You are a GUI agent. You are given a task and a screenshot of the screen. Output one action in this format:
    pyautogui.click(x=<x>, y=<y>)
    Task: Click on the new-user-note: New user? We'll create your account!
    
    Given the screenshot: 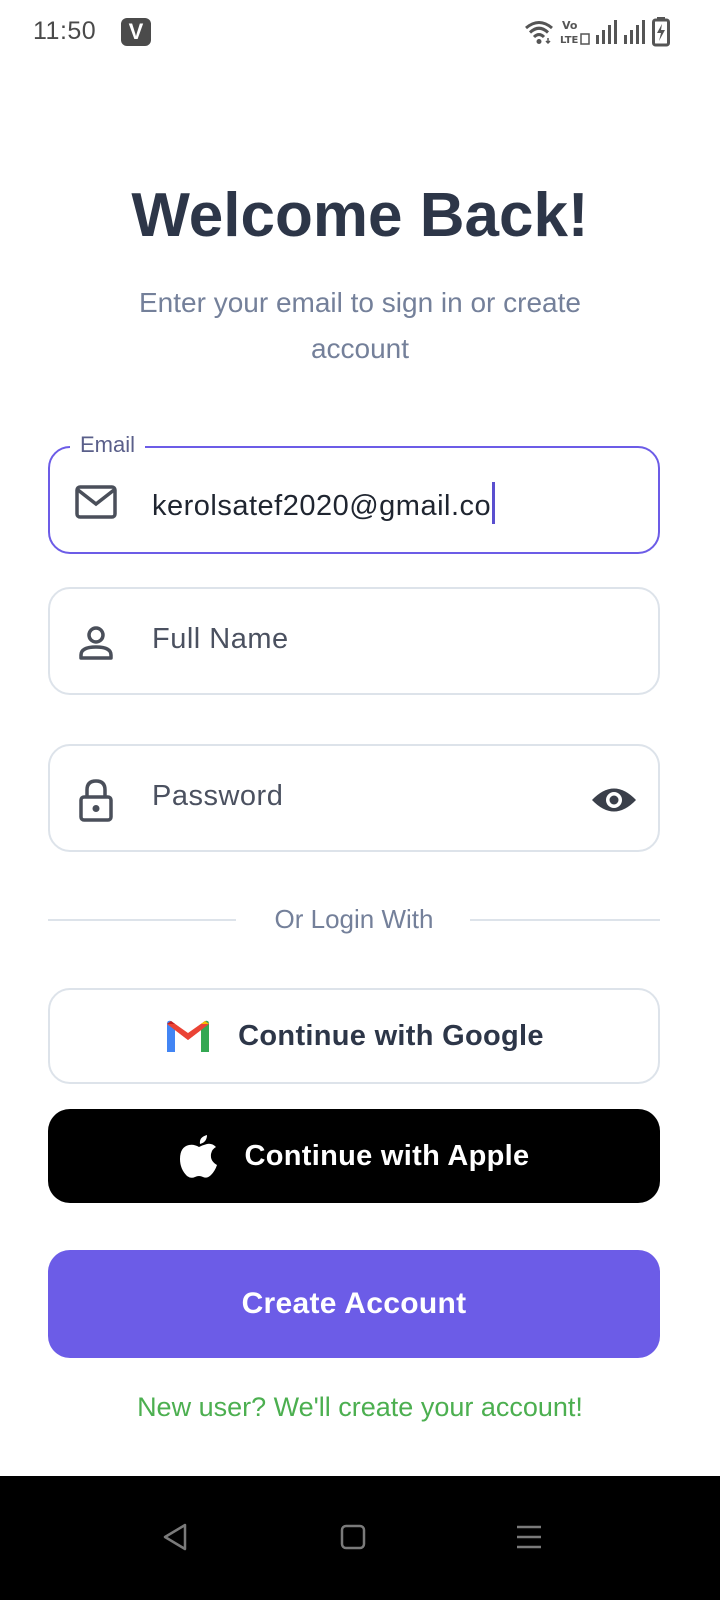 What is the action you would take?
    pyautogui.click(x=360, y=1407)
    